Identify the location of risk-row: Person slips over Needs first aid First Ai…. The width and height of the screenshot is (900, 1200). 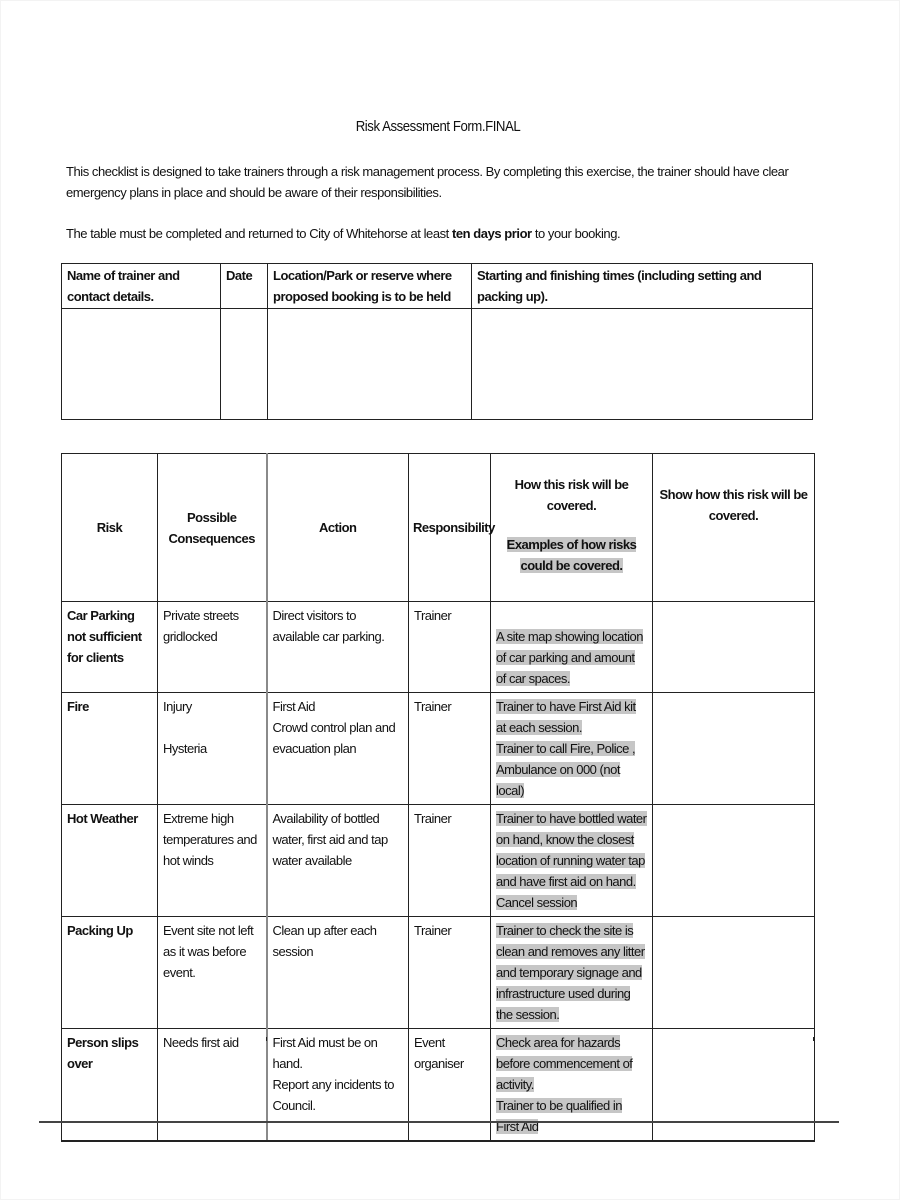
(438, 1085).